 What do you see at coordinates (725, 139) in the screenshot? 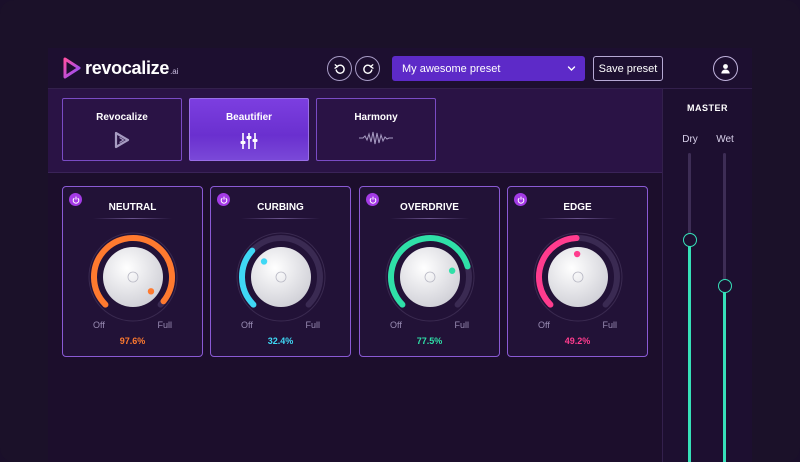
I see `wet-label: Wet` at bounding box center [725, 139].